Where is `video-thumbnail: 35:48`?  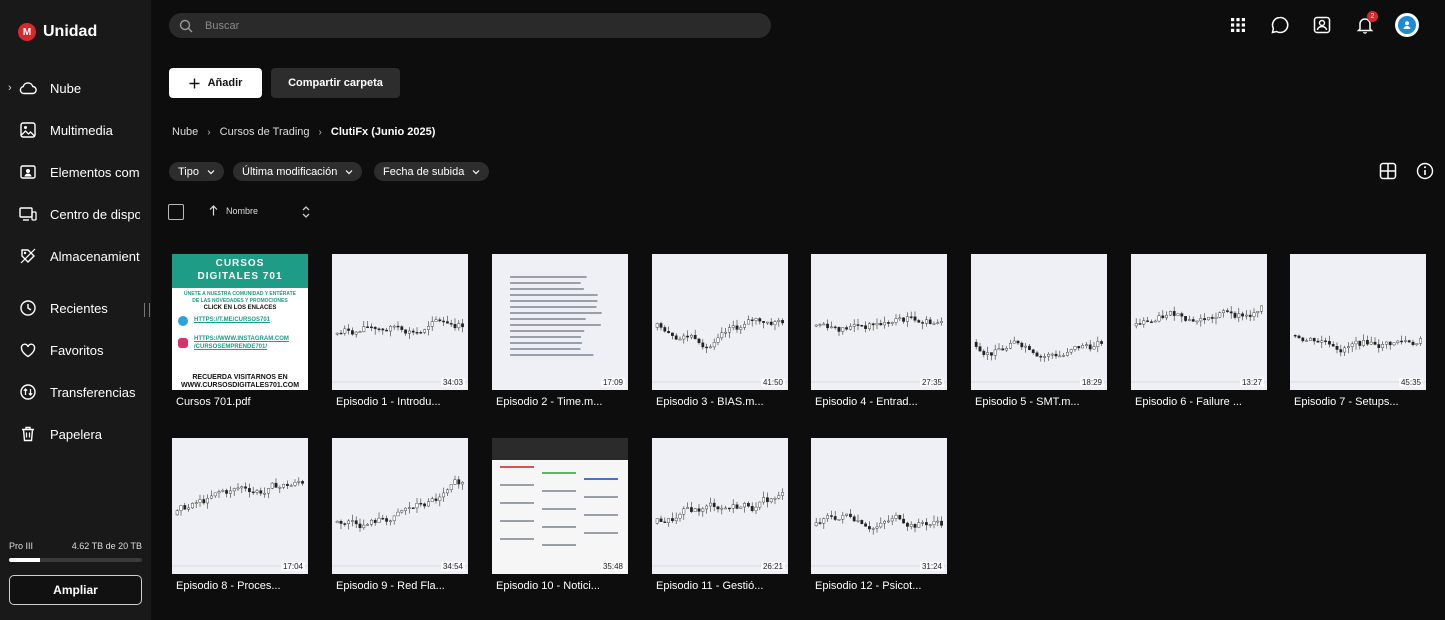
video-thumbnail: 35:48 is located at coordinates (560, 506).